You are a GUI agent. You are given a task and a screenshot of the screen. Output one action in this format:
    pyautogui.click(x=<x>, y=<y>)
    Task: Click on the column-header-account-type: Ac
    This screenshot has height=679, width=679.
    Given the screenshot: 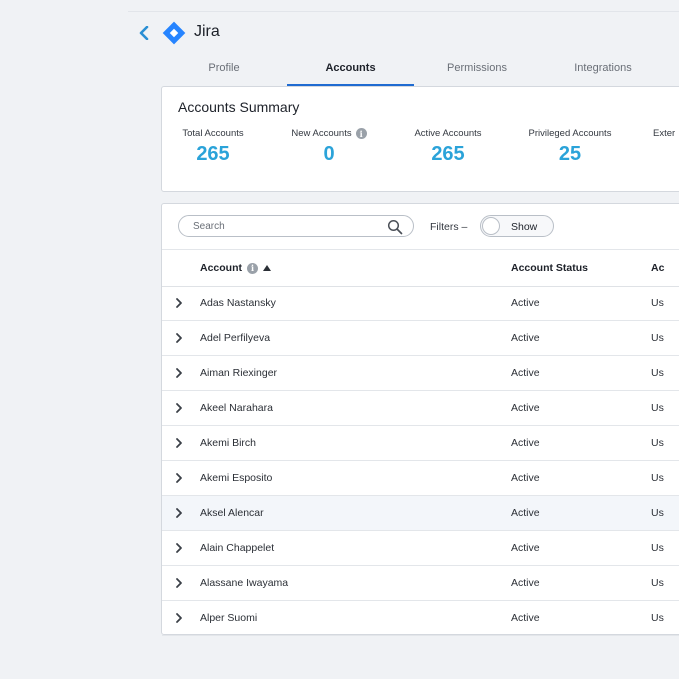 What is the action you would take?
    pyautogui.click(x=657, y=268)
    